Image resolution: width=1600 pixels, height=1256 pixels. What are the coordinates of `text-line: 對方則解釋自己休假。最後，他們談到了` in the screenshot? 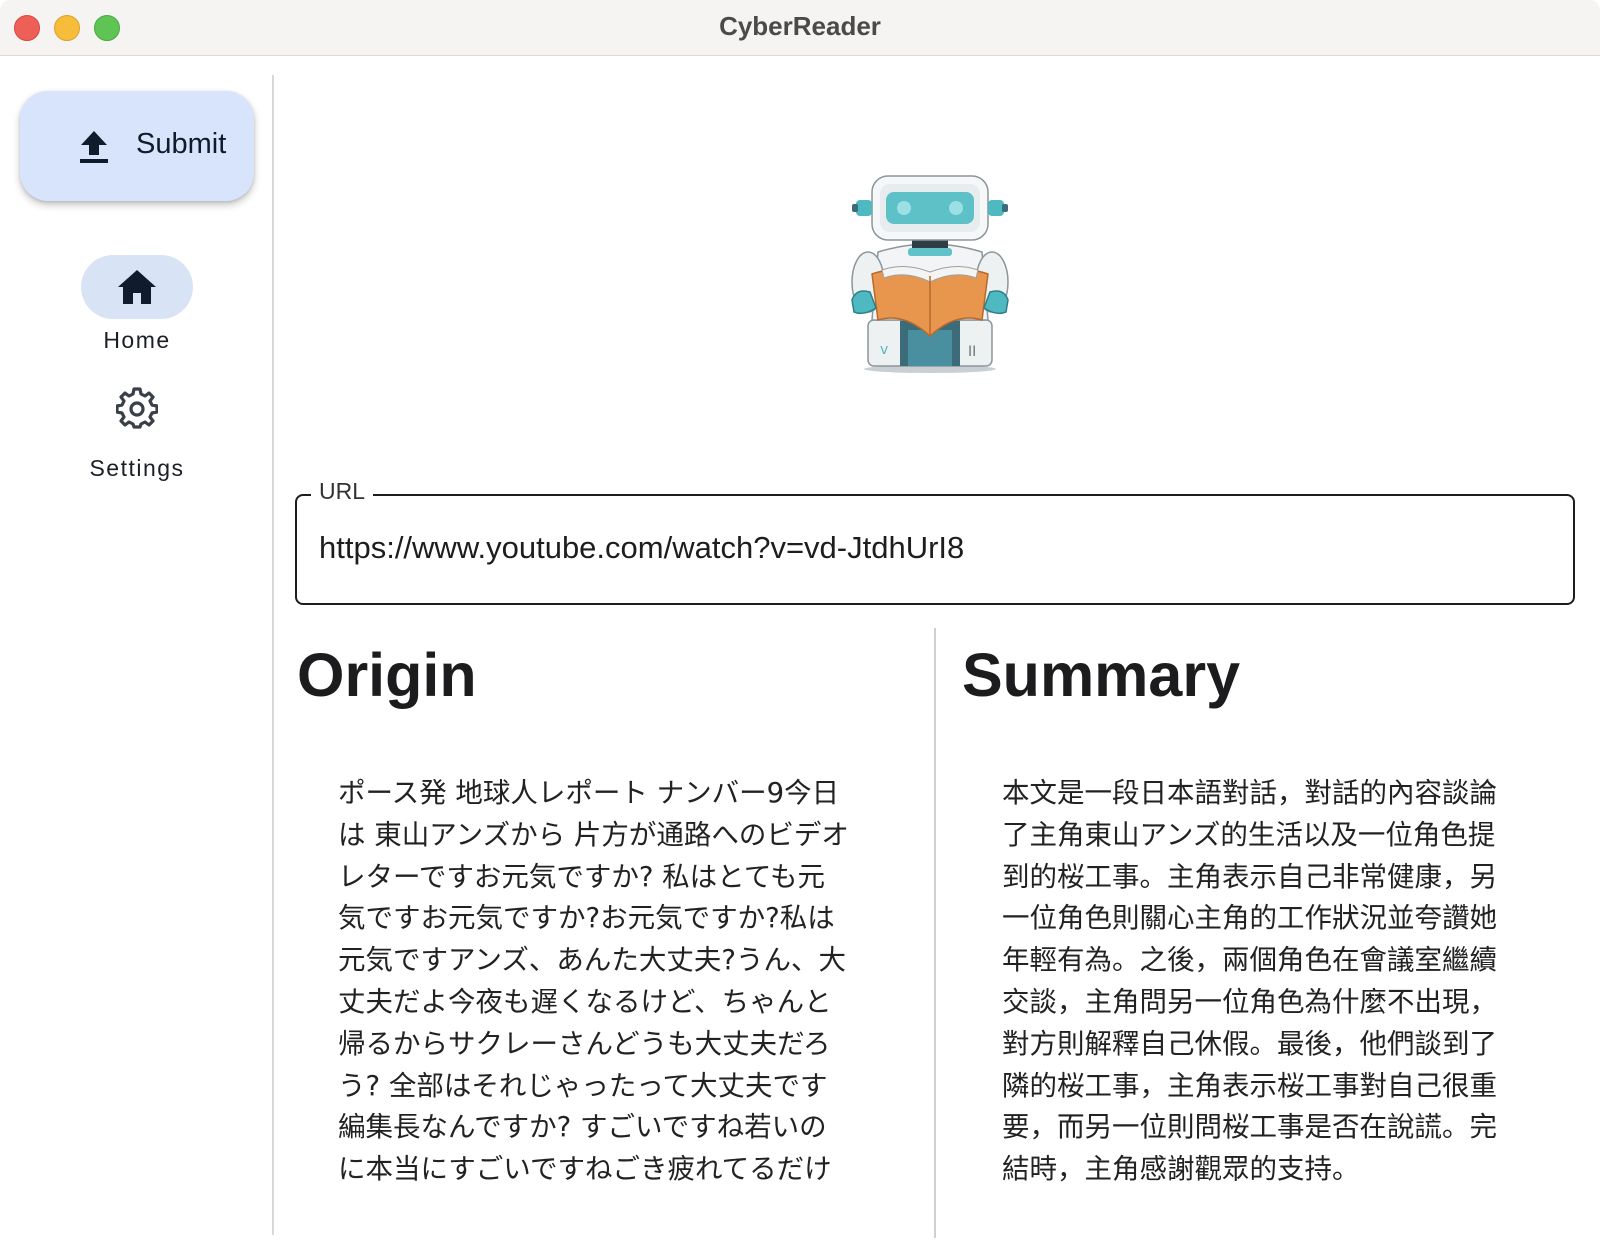 It's located at (1249, 1043).